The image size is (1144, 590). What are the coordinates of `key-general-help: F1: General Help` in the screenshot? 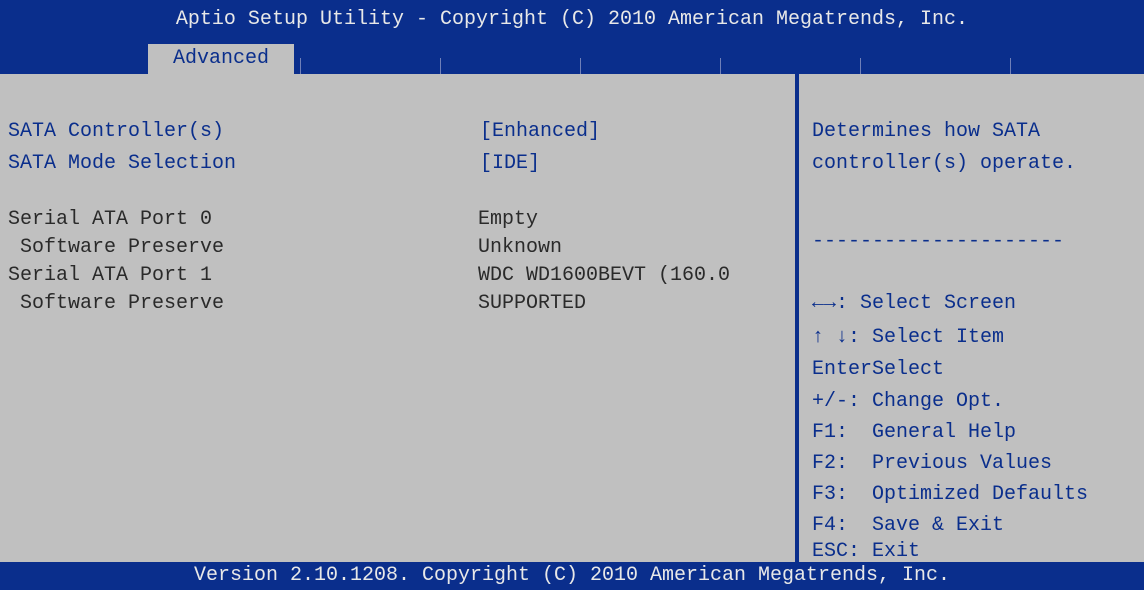 It's located at (914, 432).